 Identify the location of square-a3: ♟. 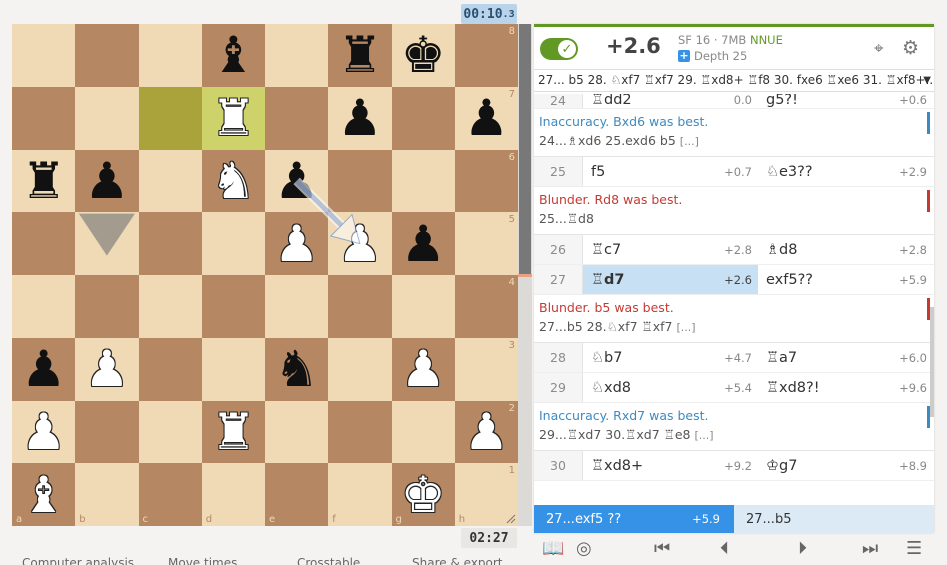
(44, 369).